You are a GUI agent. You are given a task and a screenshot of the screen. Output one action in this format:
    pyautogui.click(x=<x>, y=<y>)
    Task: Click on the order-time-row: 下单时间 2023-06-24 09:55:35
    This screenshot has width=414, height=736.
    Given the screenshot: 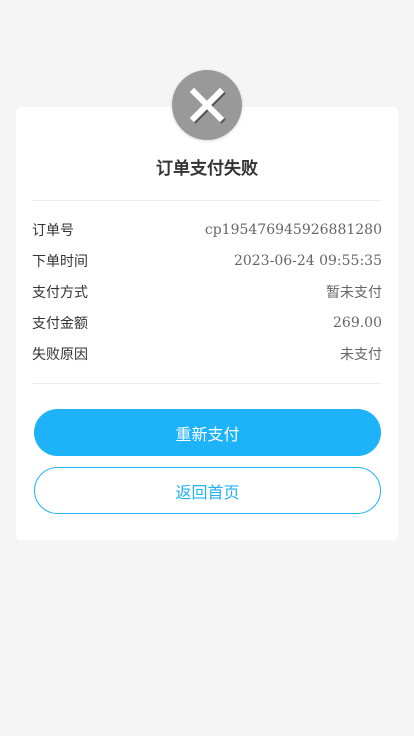 What is the action you would take?
    pyautogui.click(x=207, y=261)
    